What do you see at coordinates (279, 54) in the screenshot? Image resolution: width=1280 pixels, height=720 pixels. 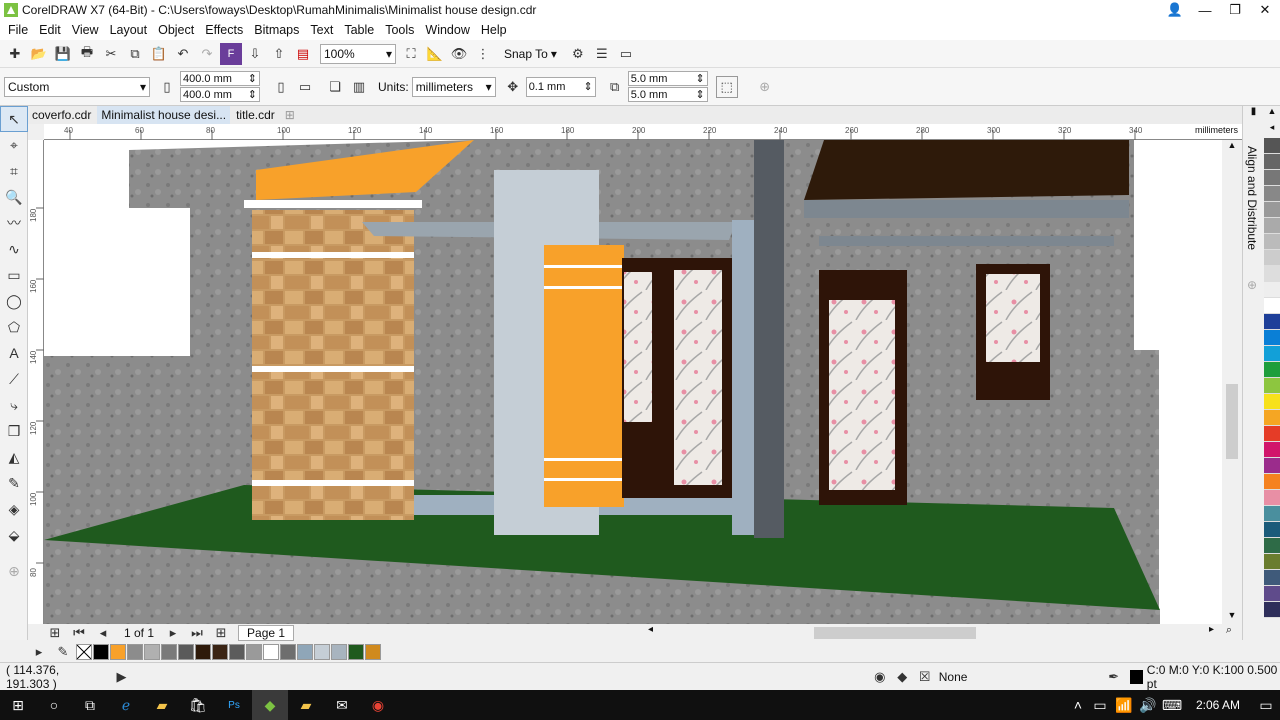 I see `export-icon: ⇧` at bounding box center [279, 54].